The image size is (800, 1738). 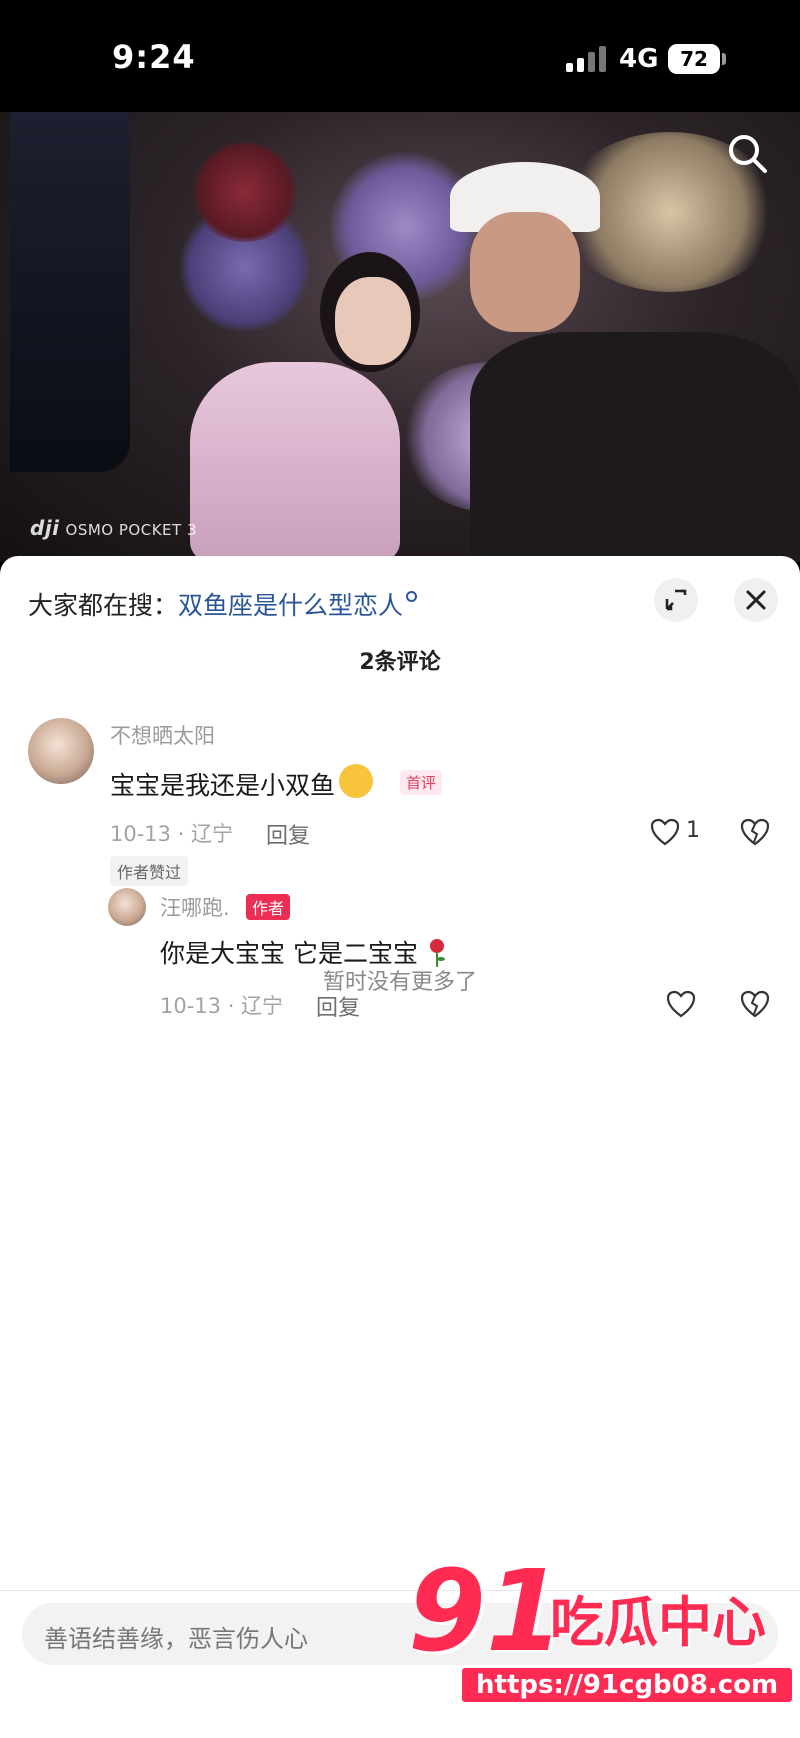 What do you see at coordinates (658, 1622) in the screenshot?
I see `watermark-text: 吃瓜中心` at bounding box center [658, 1622].